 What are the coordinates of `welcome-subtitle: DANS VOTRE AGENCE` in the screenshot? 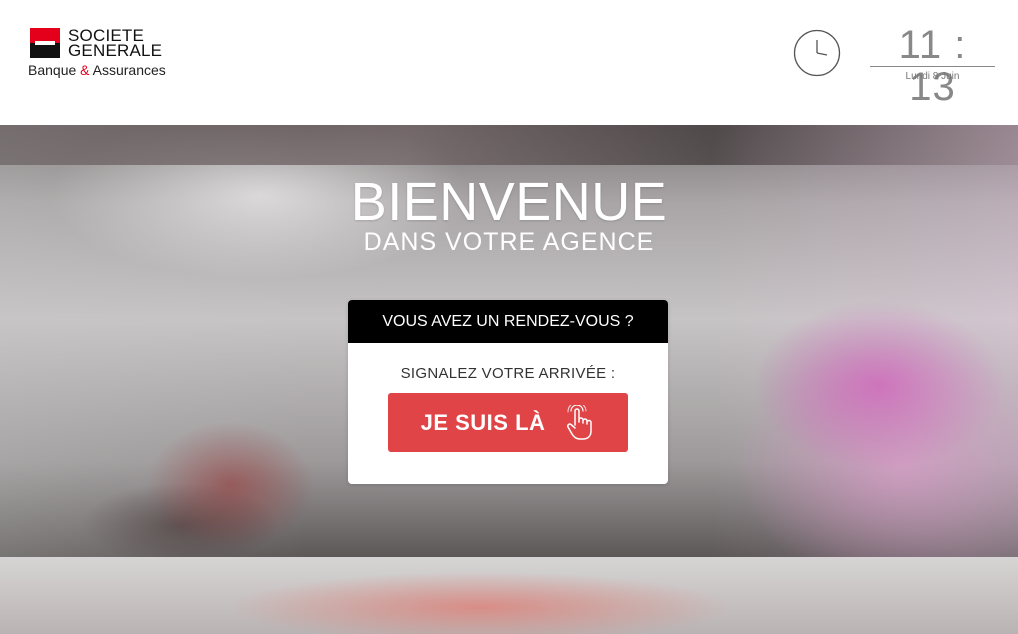 It's located at (509, 242).